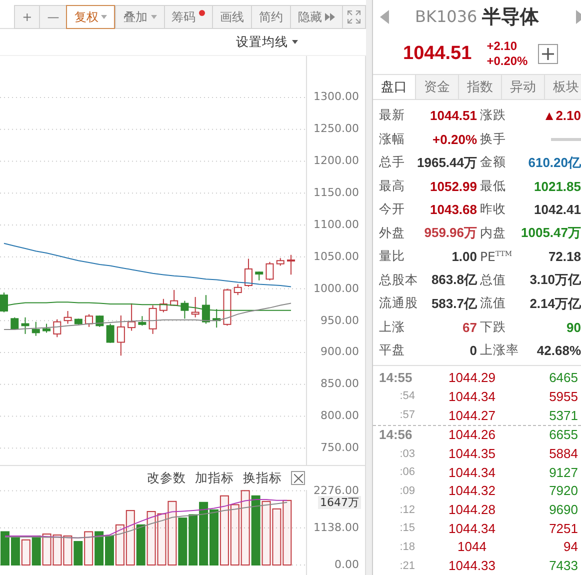  I want to click on stat-value: 72.18, so click(564, 256).